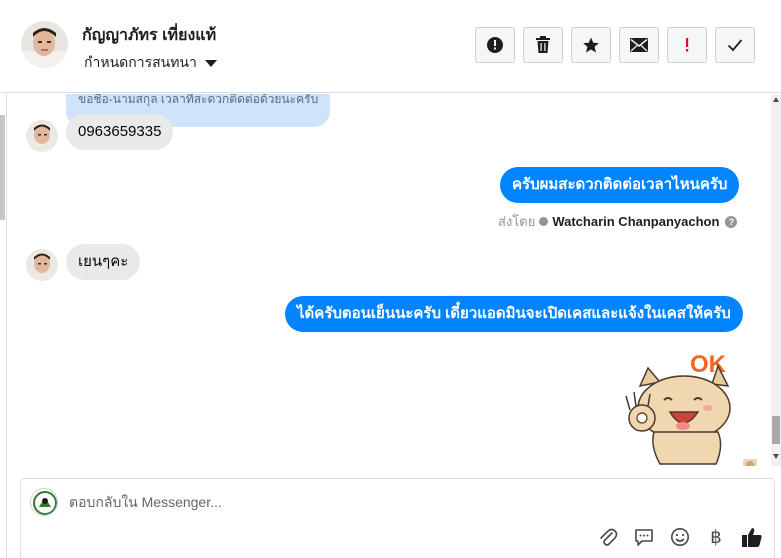 This screenshot has width=781, height=558. I want to click on exclamation-circle-icon, so click(495, 45).